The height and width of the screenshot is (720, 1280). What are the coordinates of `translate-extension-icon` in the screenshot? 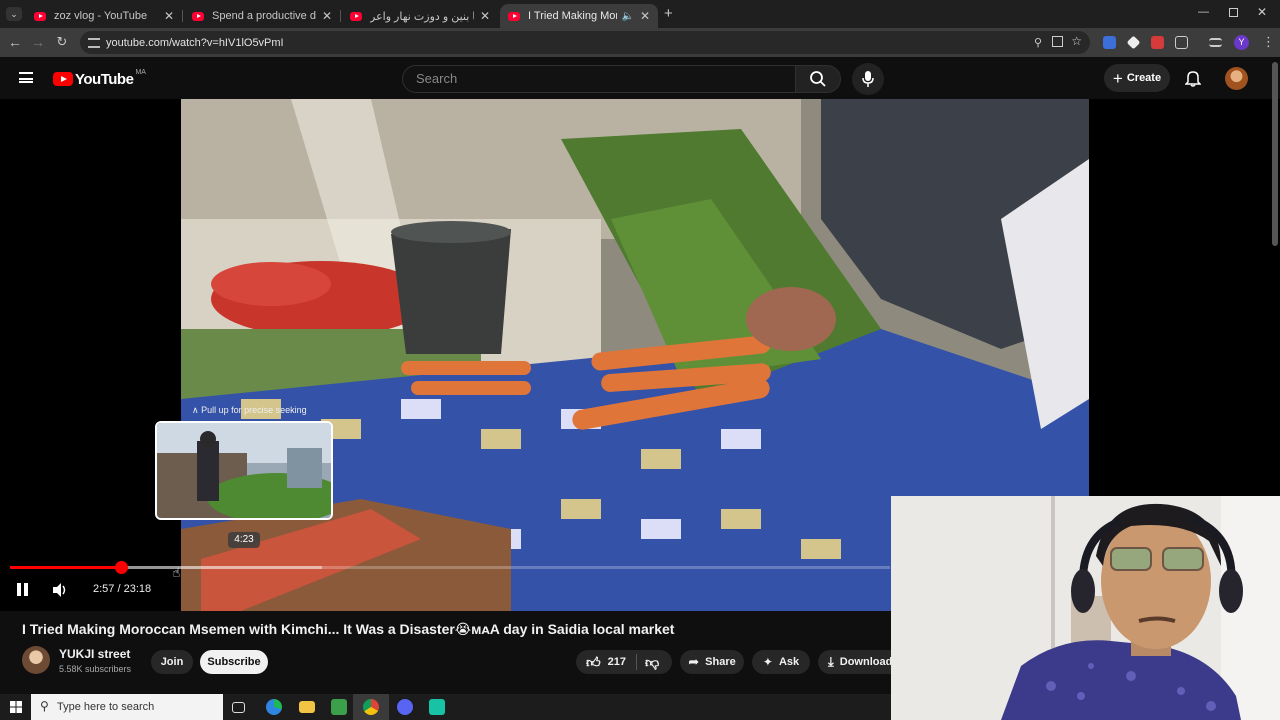 It's located at (1109, 42).